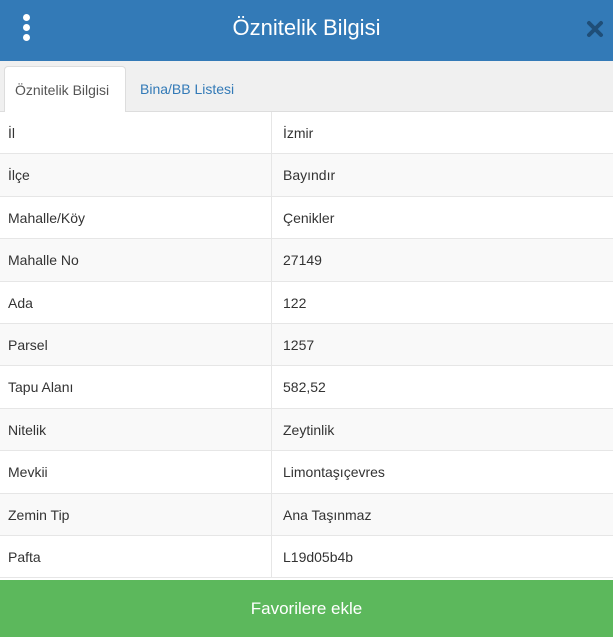 This screenshot has width=613, height=637. Describe the element at coordinates (136, 387) in the screenshot. I see `attribute-key: Tapu Alanı` at that location.